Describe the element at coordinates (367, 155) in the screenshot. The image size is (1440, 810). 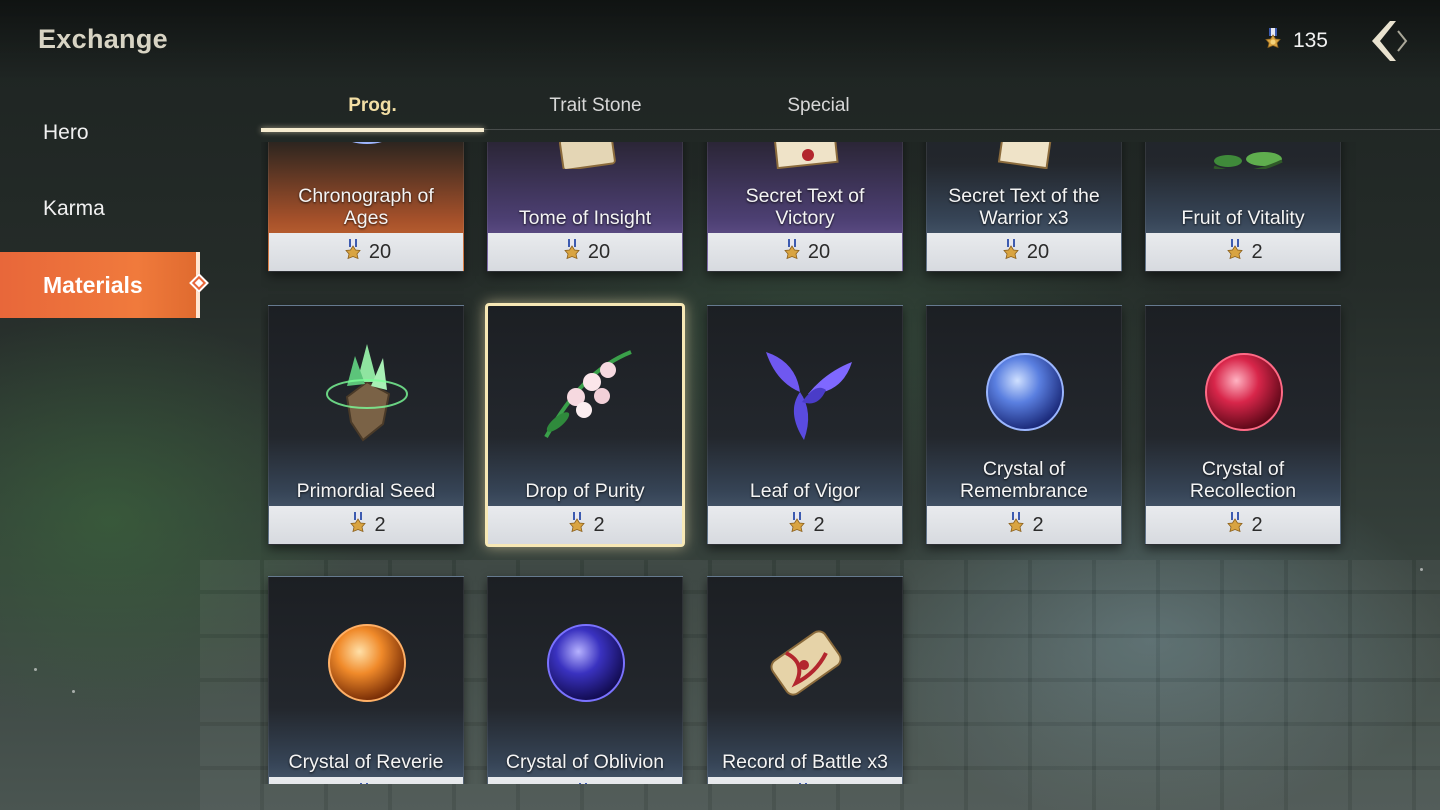
I see `hourglass-icon` at that location.